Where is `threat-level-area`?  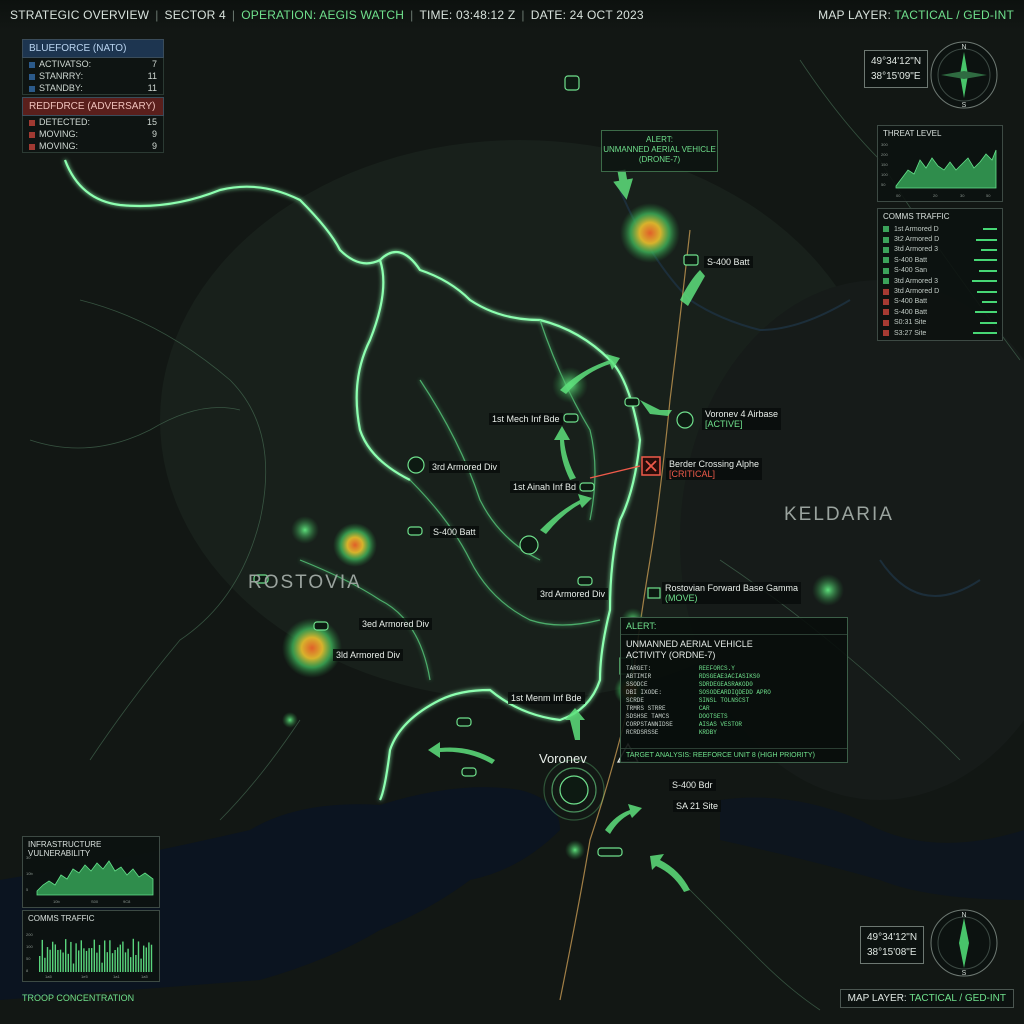 threat-level-area is located at coordinates (946, 169).